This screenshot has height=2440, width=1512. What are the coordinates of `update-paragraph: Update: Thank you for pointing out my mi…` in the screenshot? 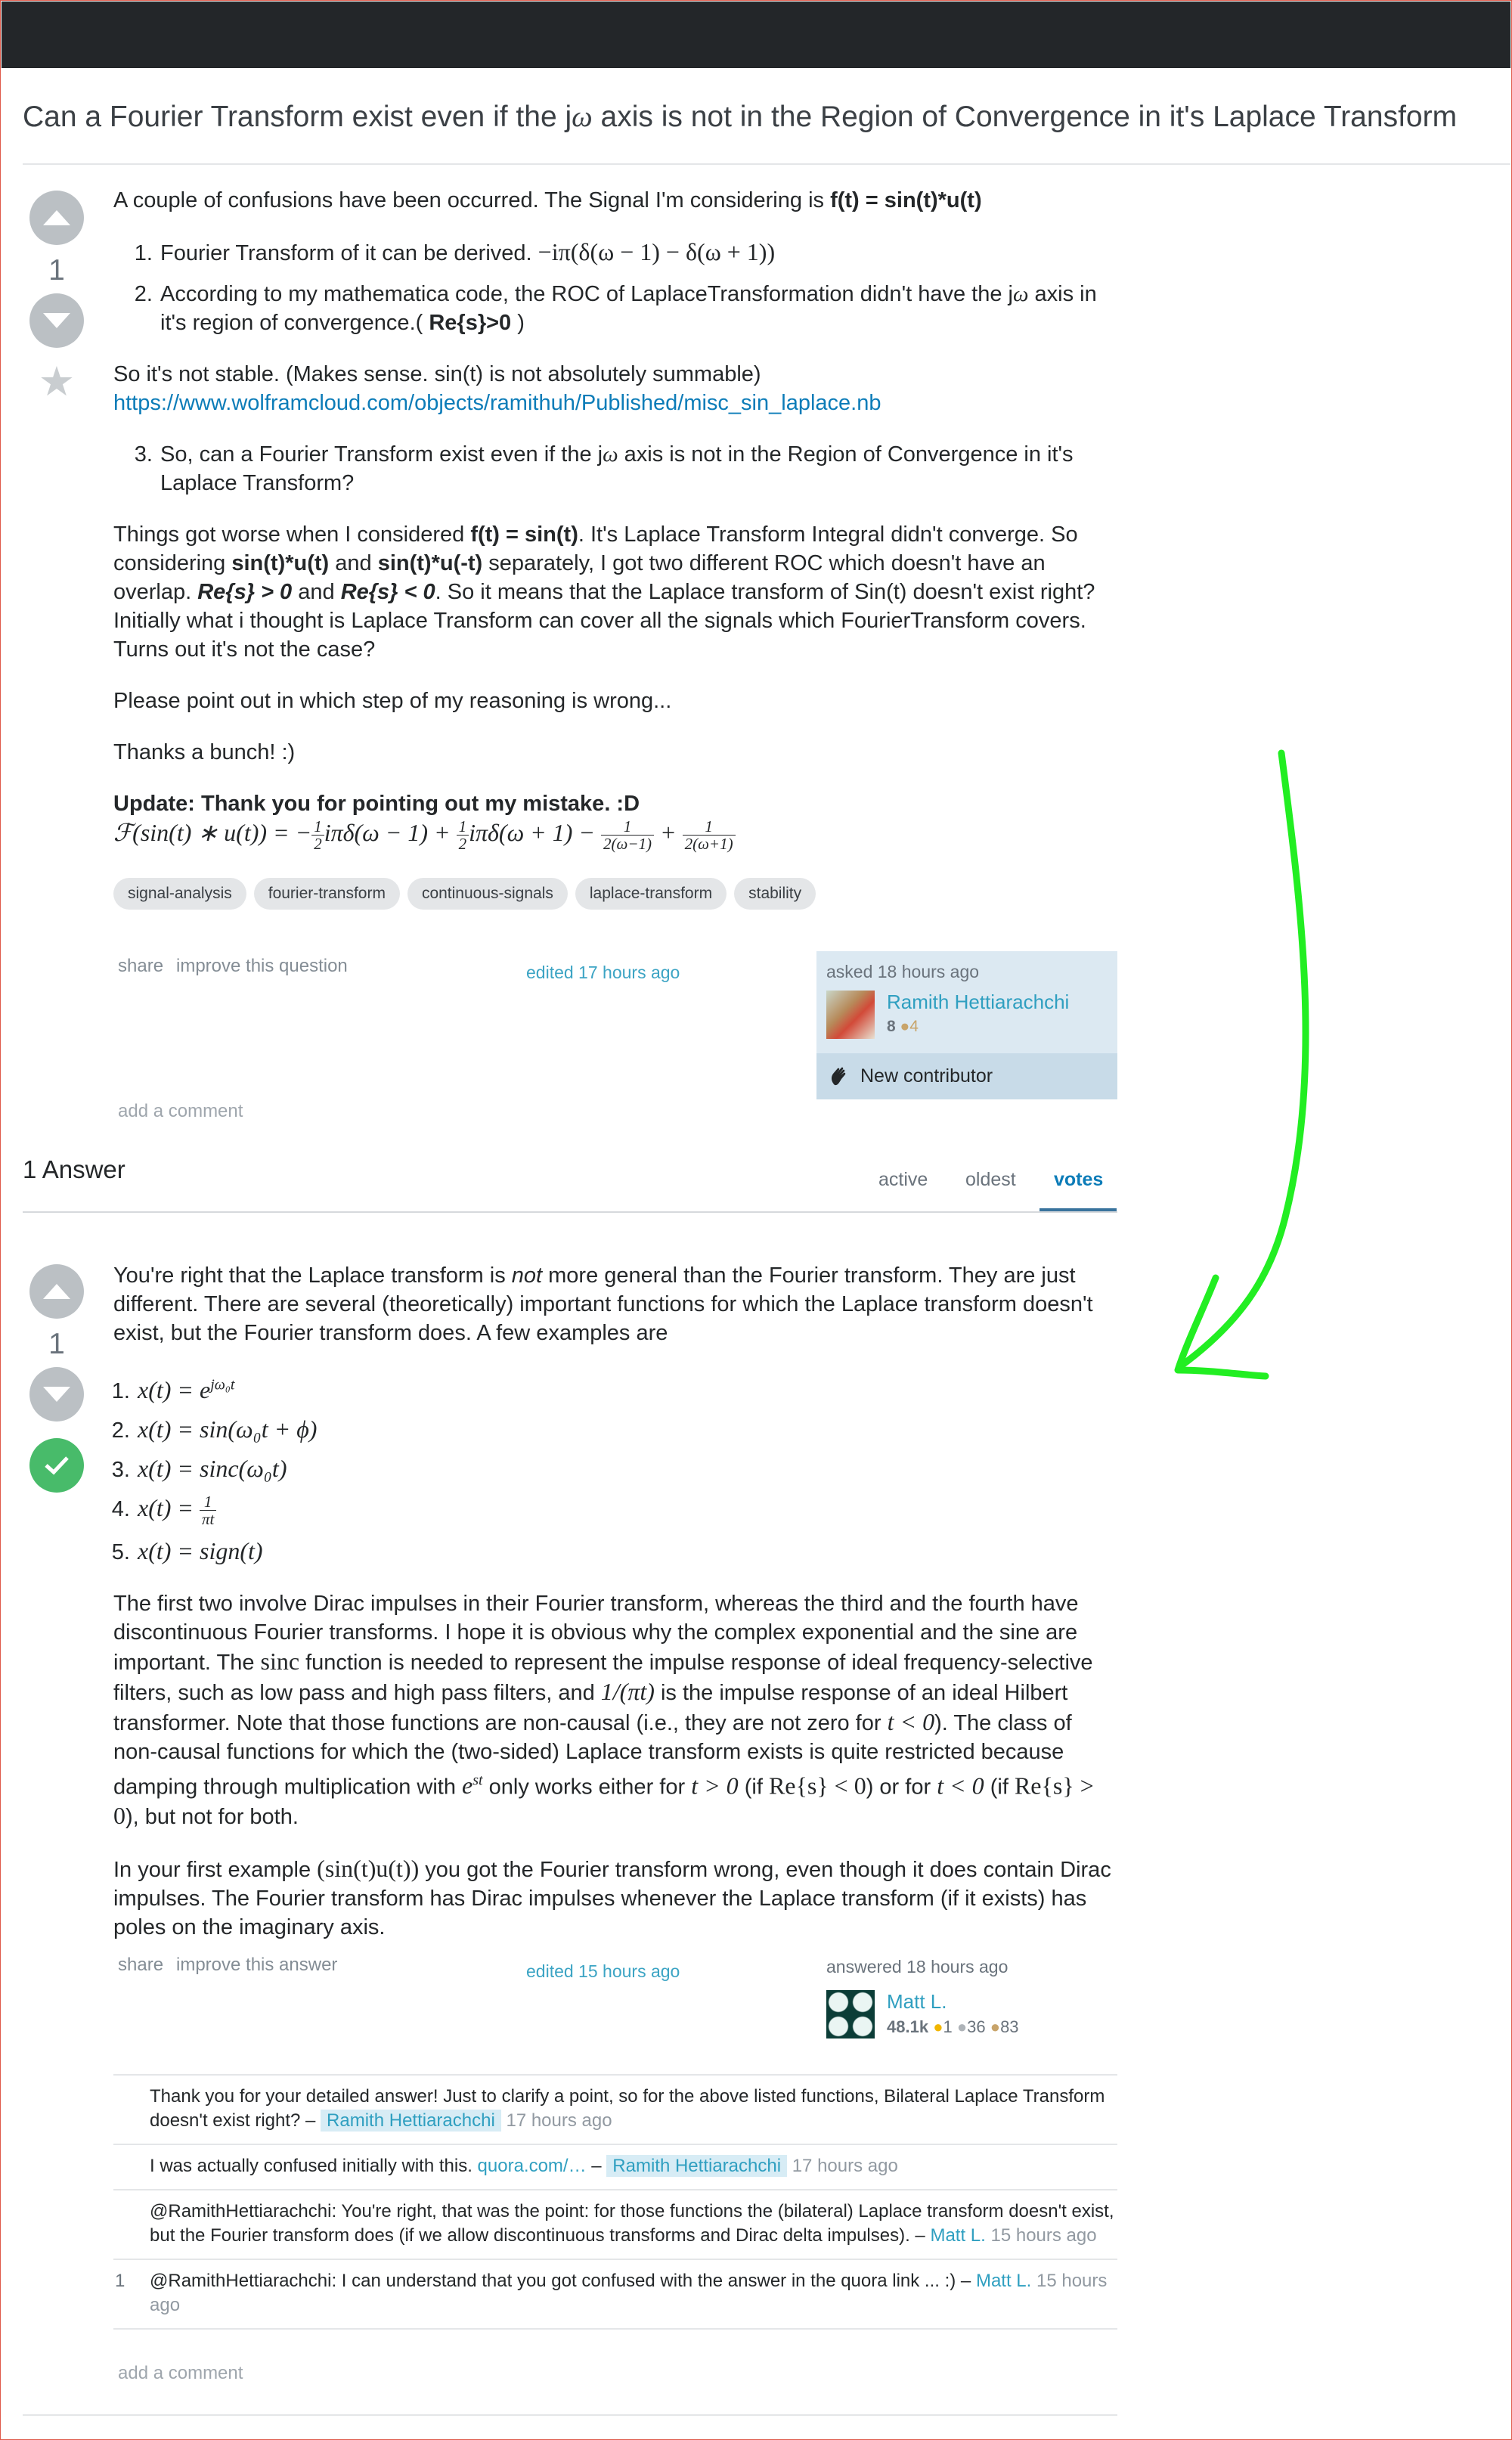 It's located at (616, 821).